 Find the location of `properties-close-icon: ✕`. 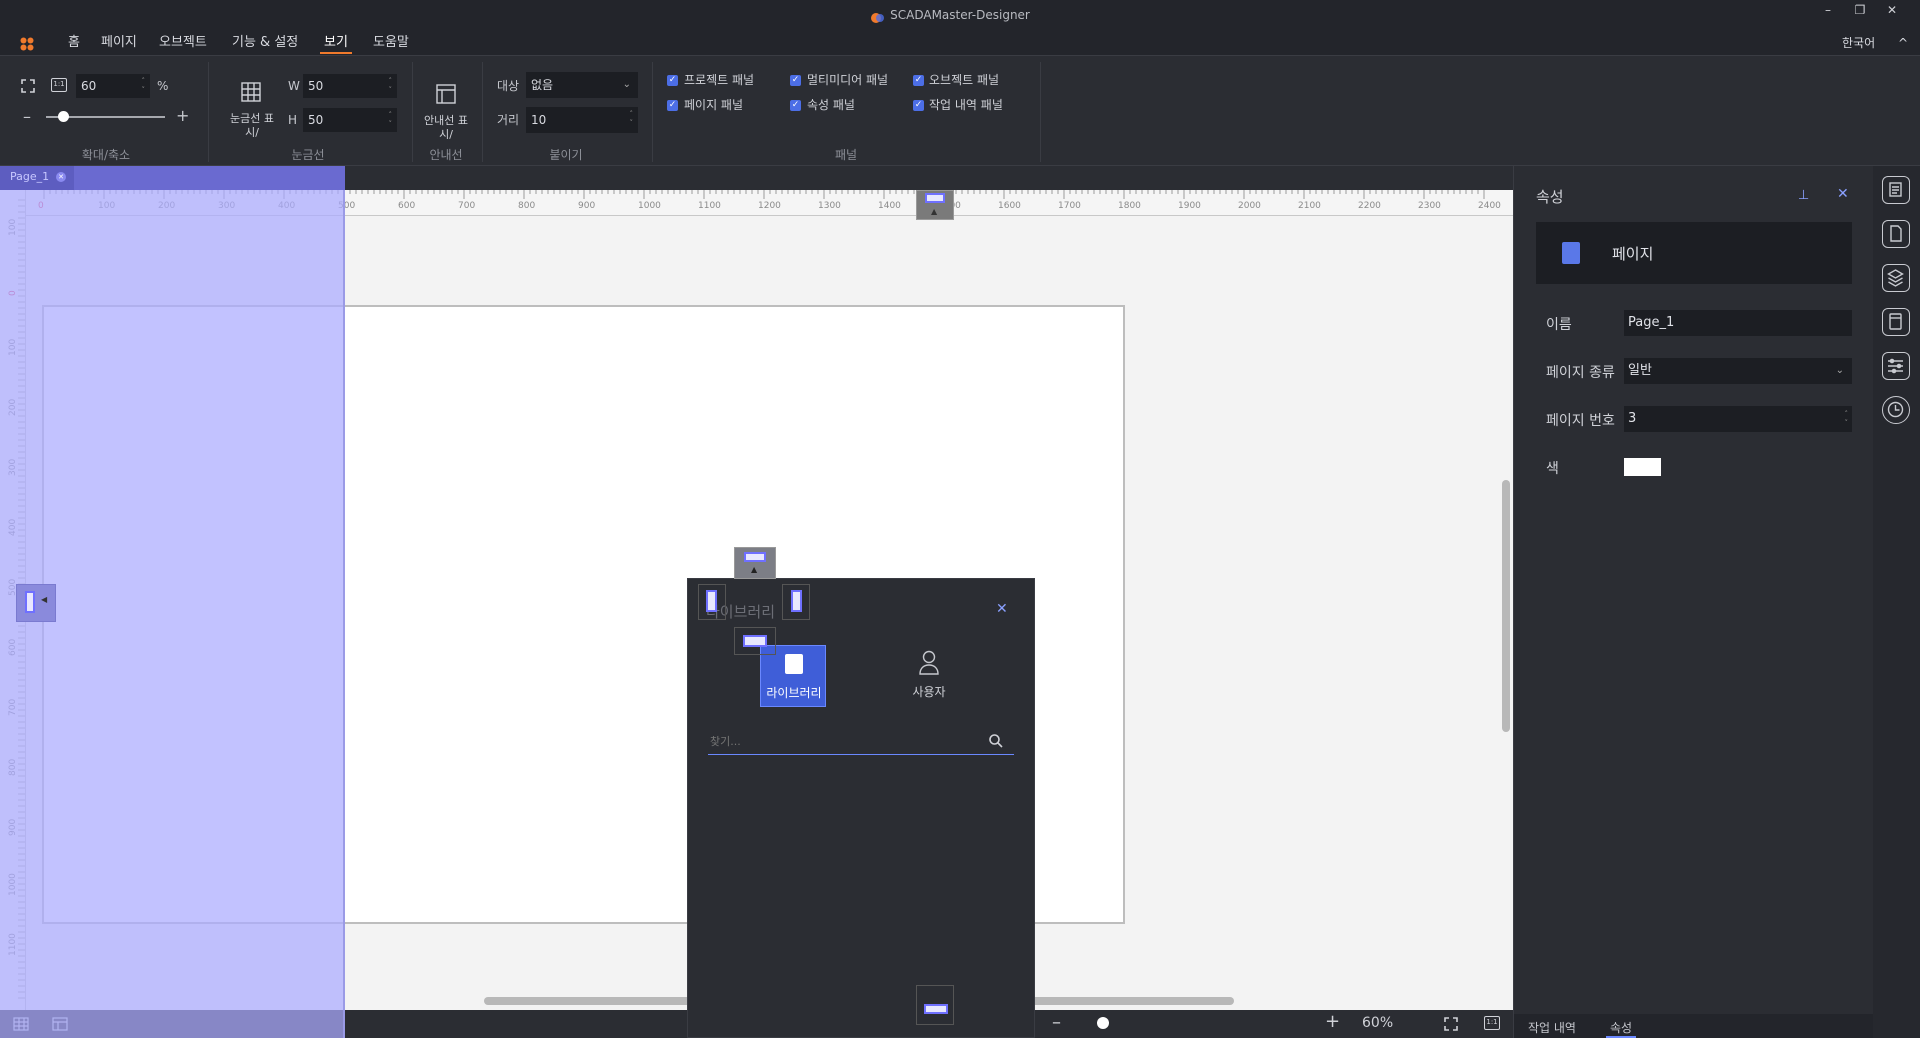

properties-close-icon: ✕ is located at coordinates (1843, 194).